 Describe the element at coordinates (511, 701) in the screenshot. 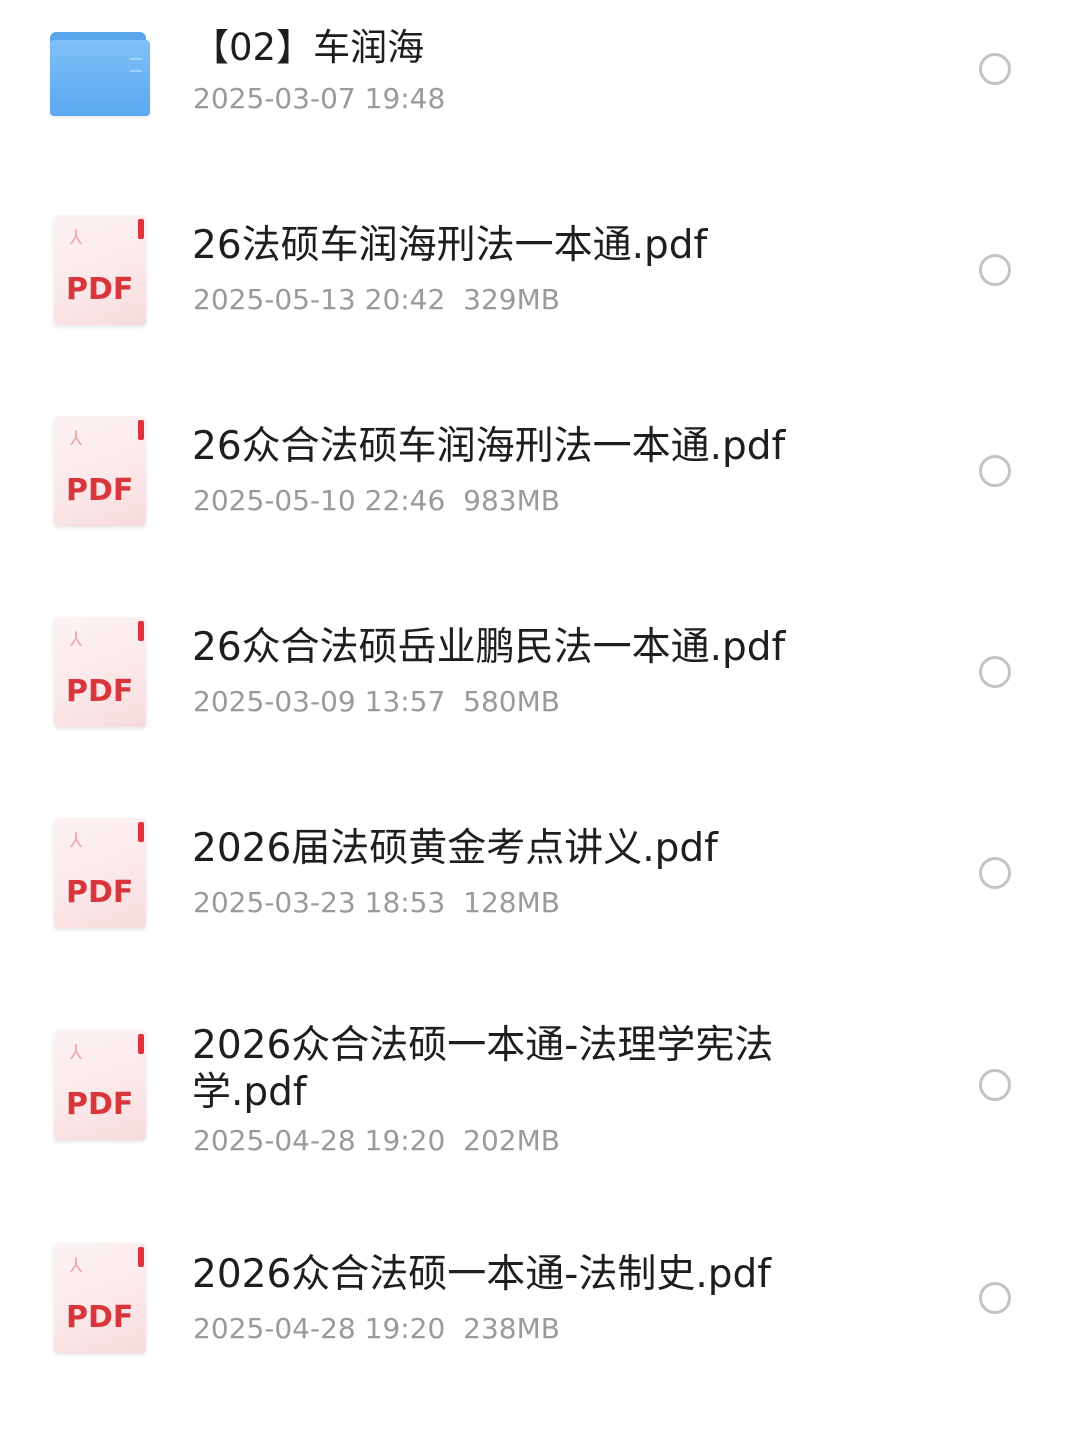

I see `file-size: 580MB` at that location.